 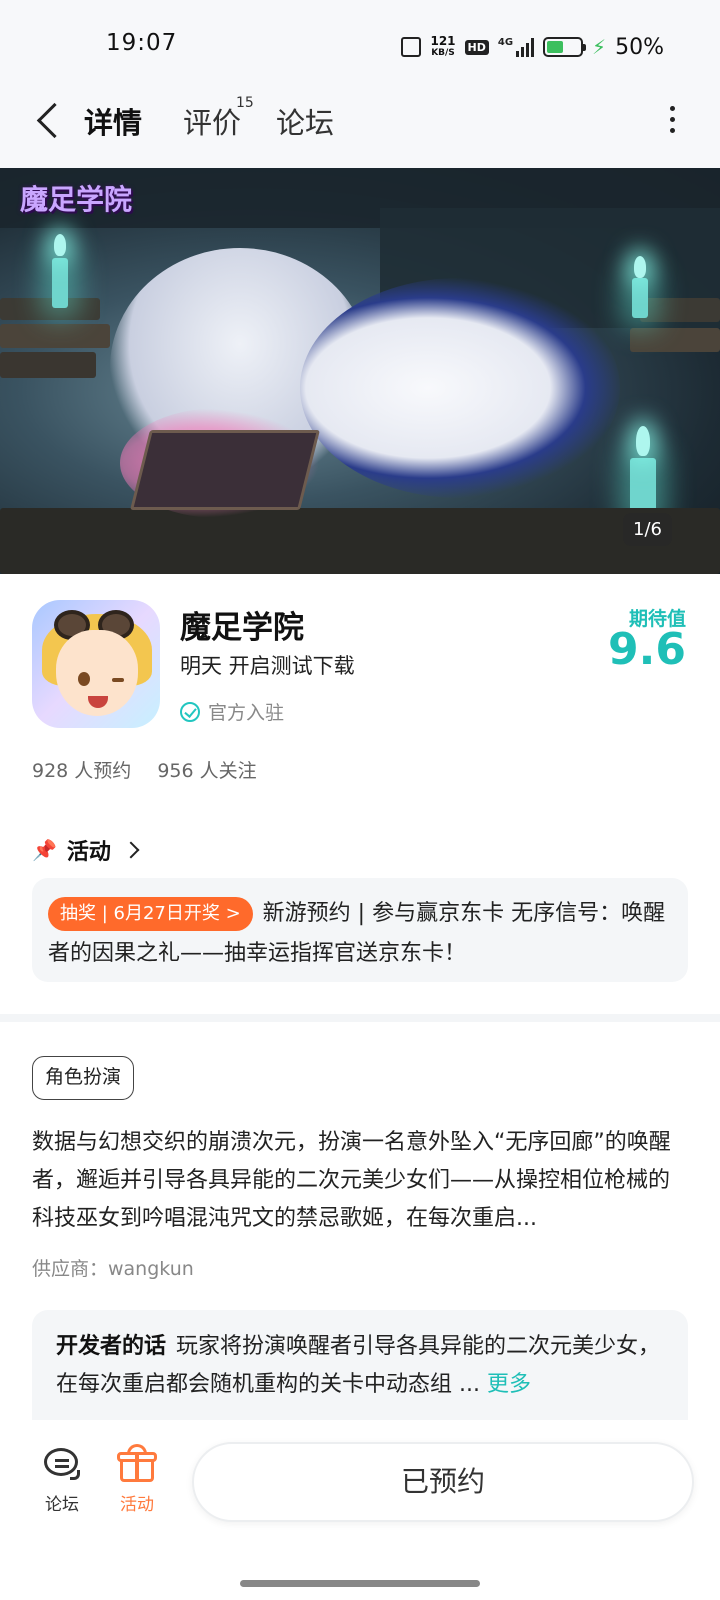 I want to click on floor, so click(x=360, y=541).